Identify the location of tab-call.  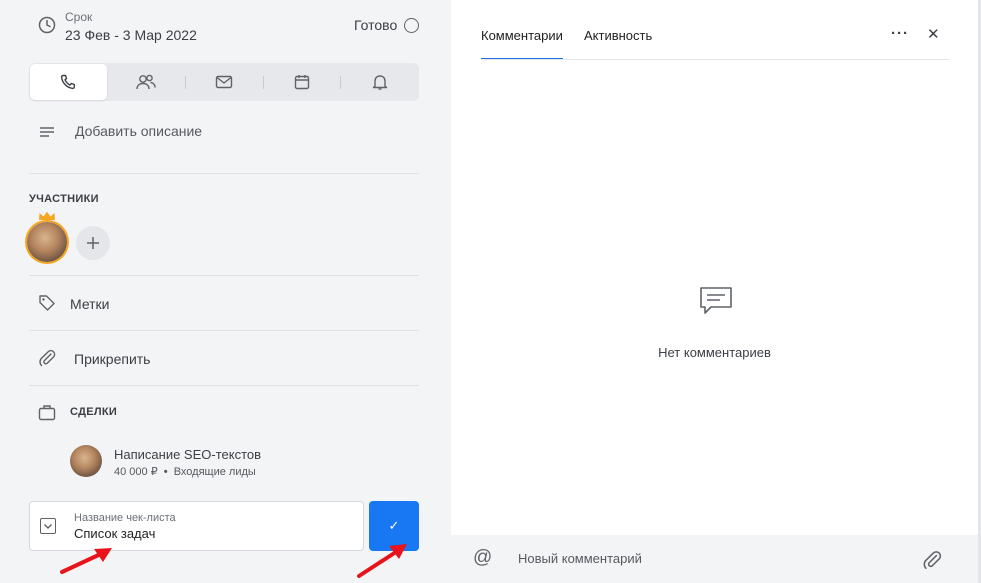
(67, 82).